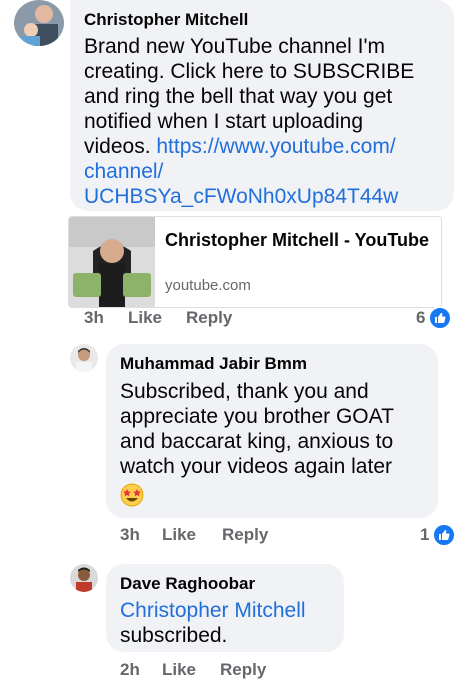 Image resolution: width=468 pixels, height=686 pixels. What do you see at coordinates (421, 317) in the screenshot?
I see `reaction-count: 6` at bounding box center [421, 317].